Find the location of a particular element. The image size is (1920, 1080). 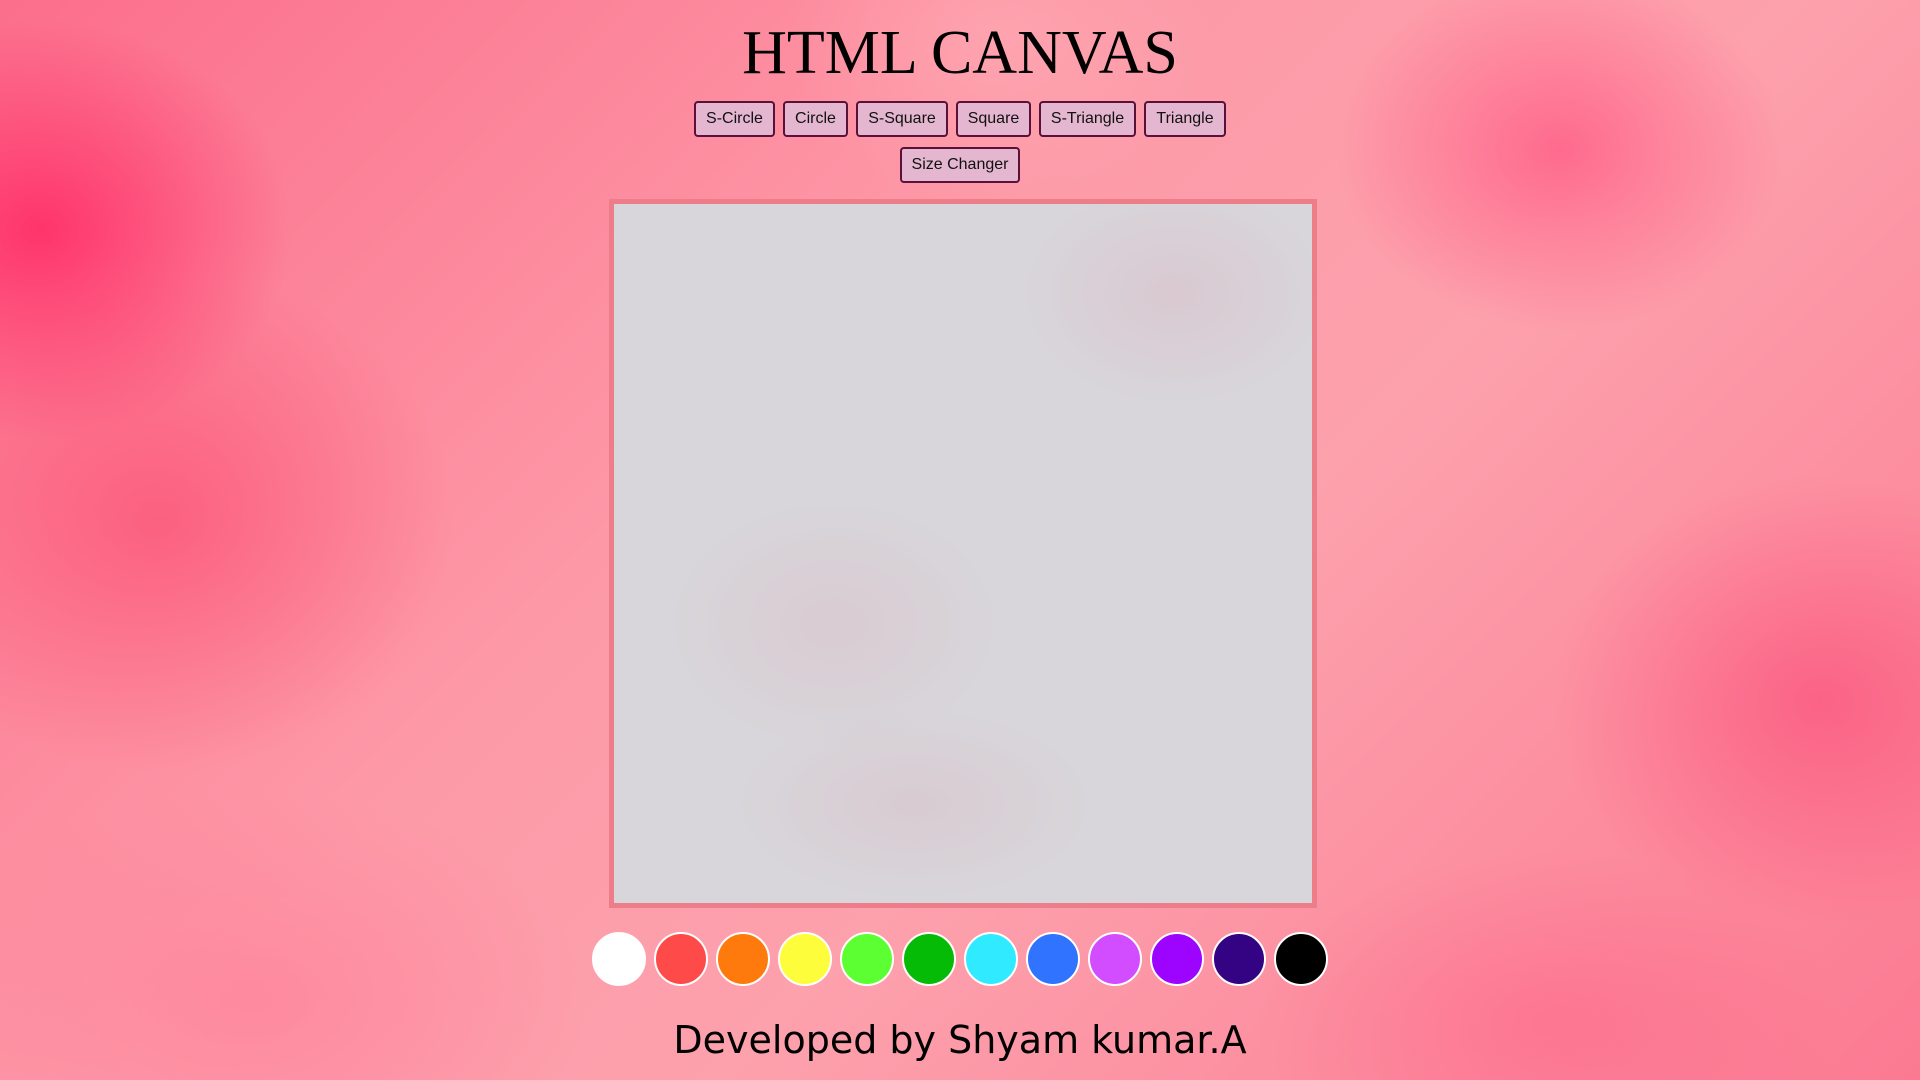

square-button: Square is located at coordinates (993, 119).